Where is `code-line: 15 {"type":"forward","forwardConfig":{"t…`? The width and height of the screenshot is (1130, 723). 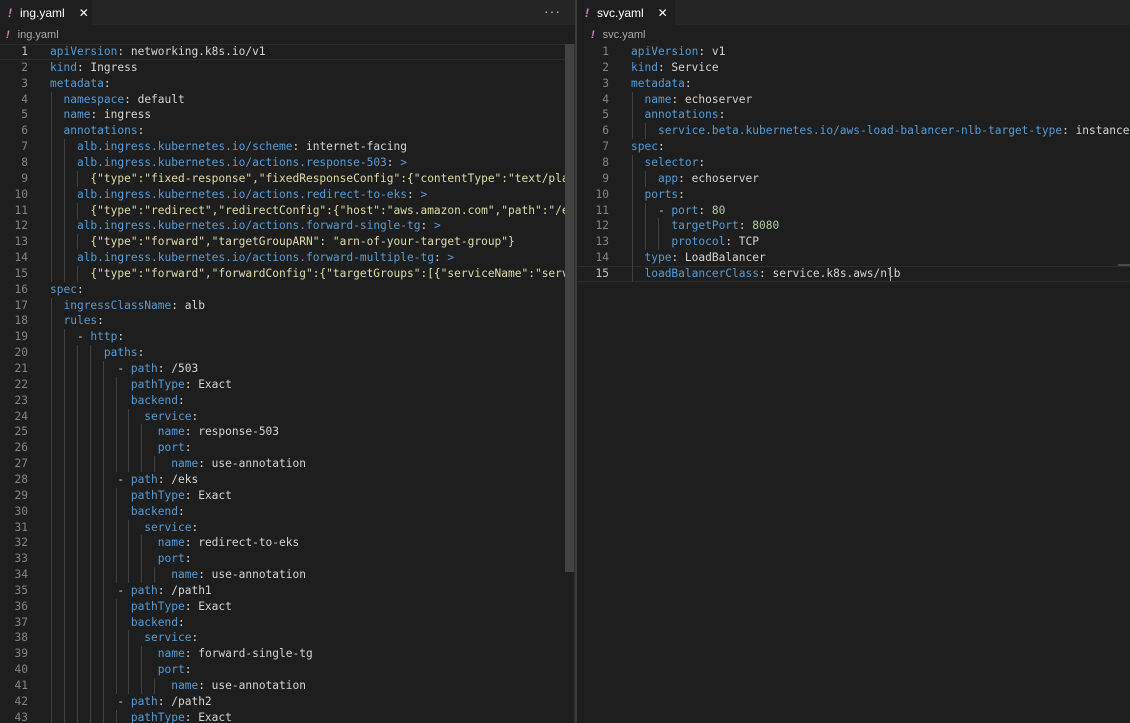
code-line: 15 {"type":"forward","forwardConfig":{"t… is located at coordinates (287, 273).